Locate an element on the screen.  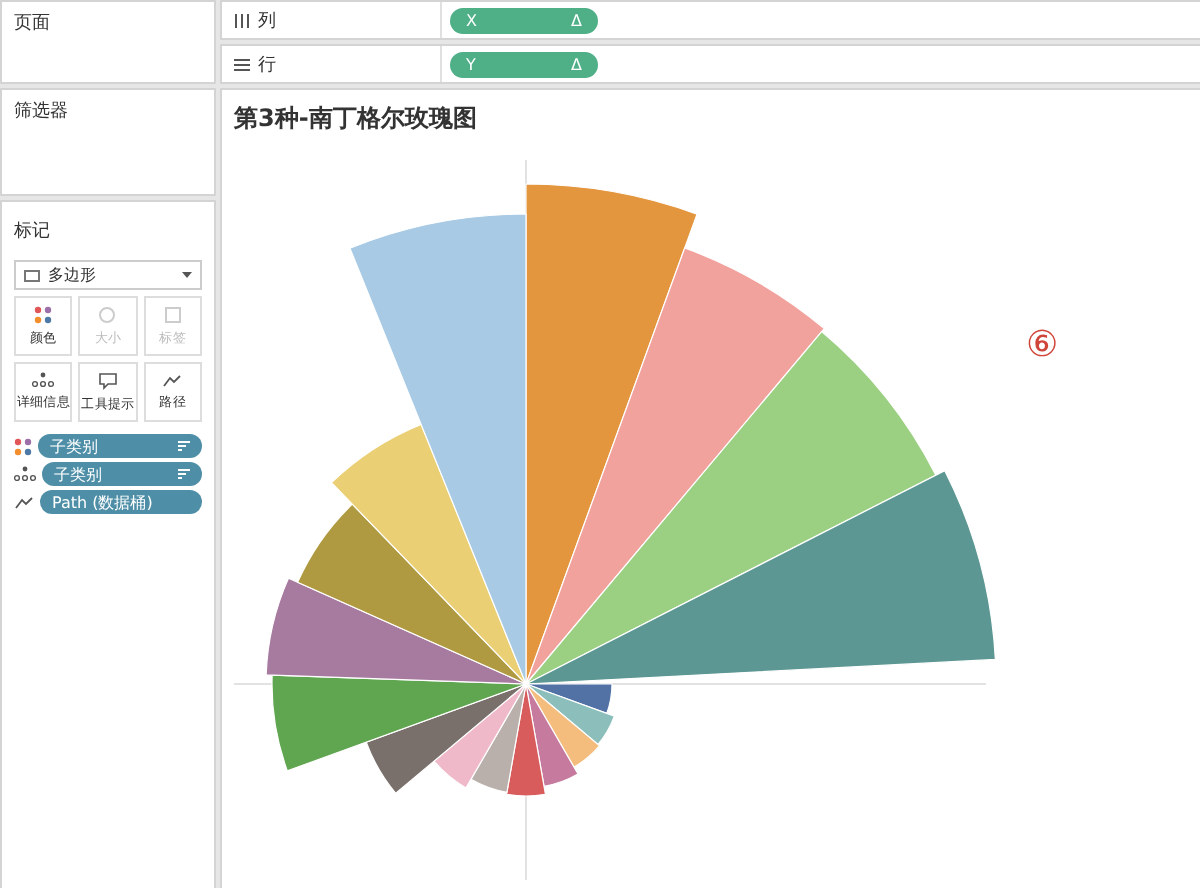
field-pill: Path (数据桶) is located at coordinates (121, 502).